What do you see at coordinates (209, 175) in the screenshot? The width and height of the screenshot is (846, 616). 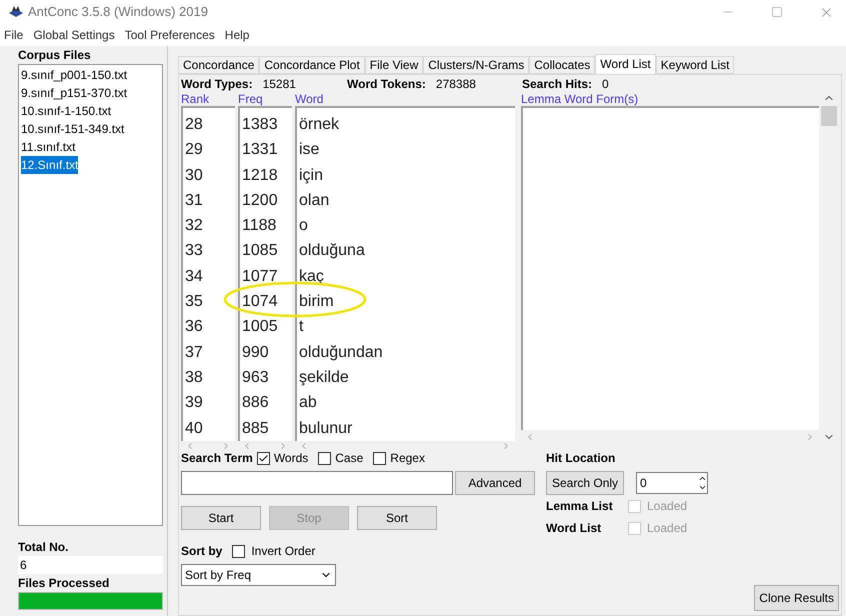 I see `list-cell: 30` at bounding box center [209, 175].